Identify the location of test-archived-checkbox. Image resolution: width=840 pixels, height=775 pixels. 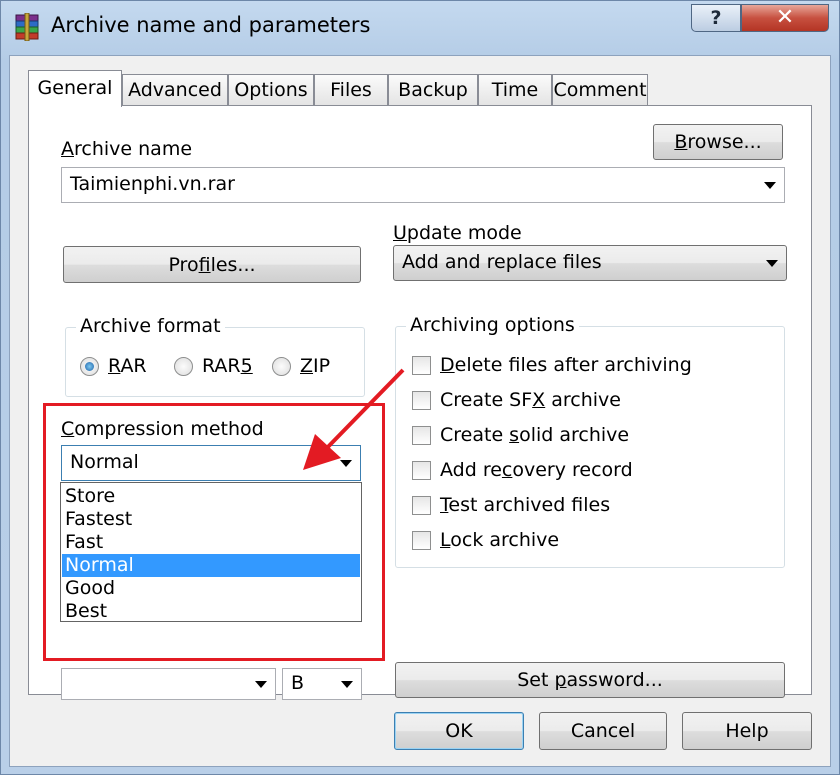
(421, 505).